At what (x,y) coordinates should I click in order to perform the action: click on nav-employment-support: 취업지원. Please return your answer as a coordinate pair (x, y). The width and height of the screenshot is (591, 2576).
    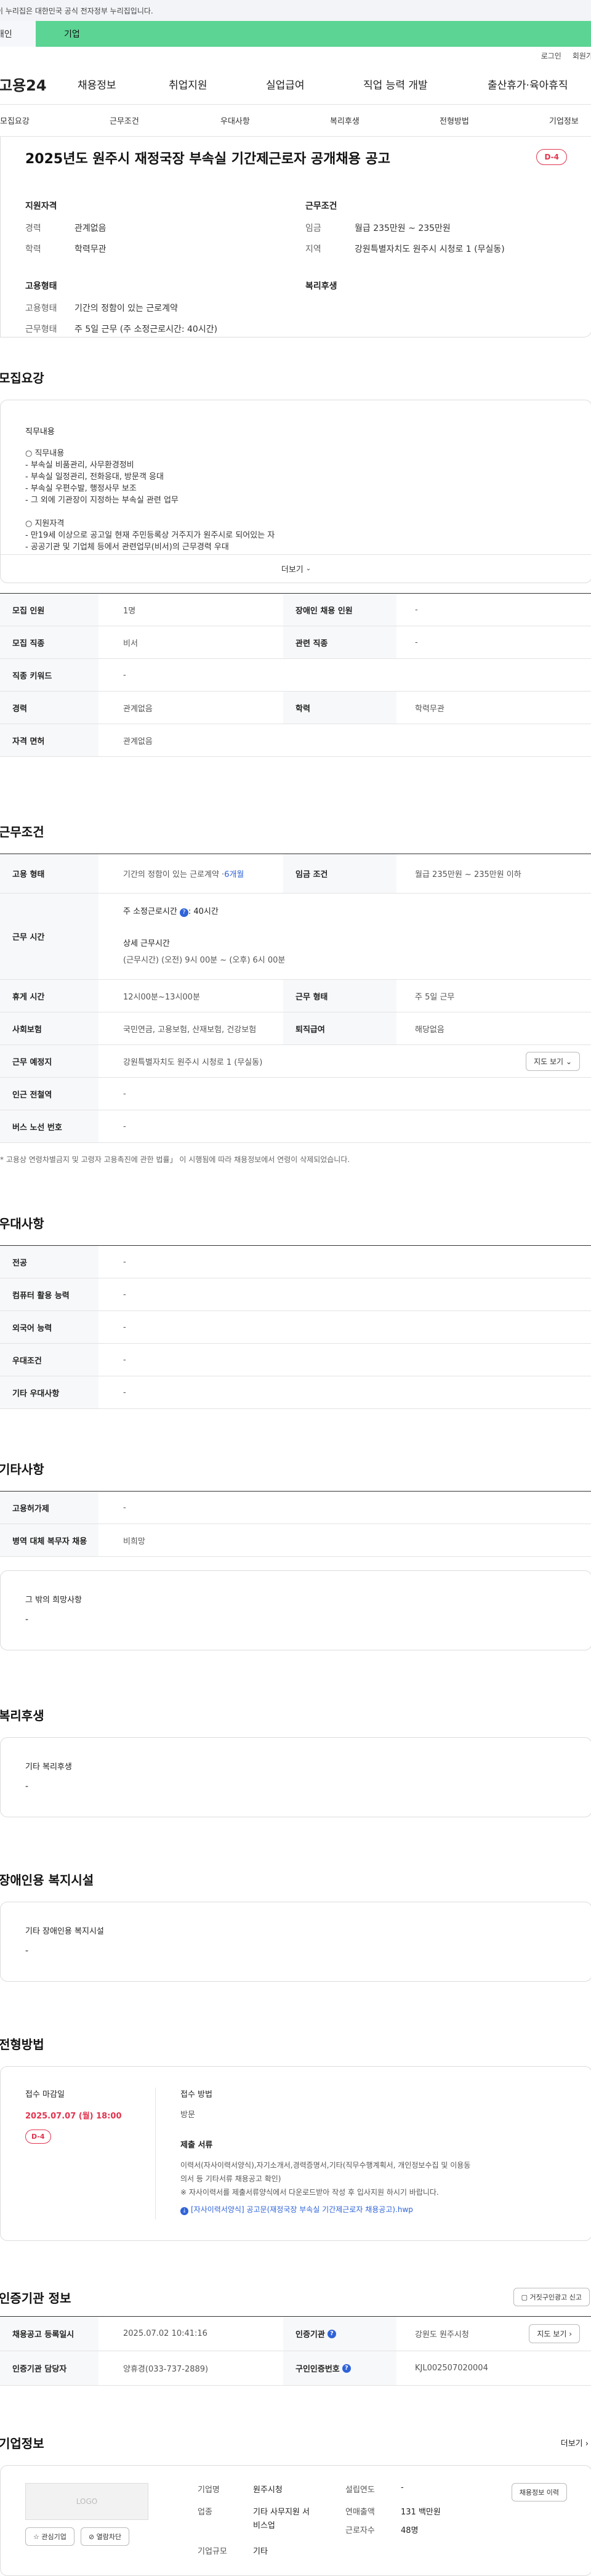
    Looking at the image, I should click on (217, 84).